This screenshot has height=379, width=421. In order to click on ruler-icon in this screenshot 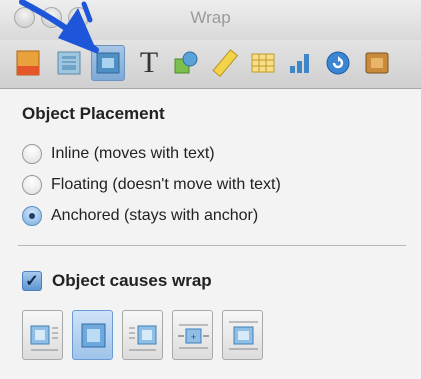, I will do `click(225, 63)`.